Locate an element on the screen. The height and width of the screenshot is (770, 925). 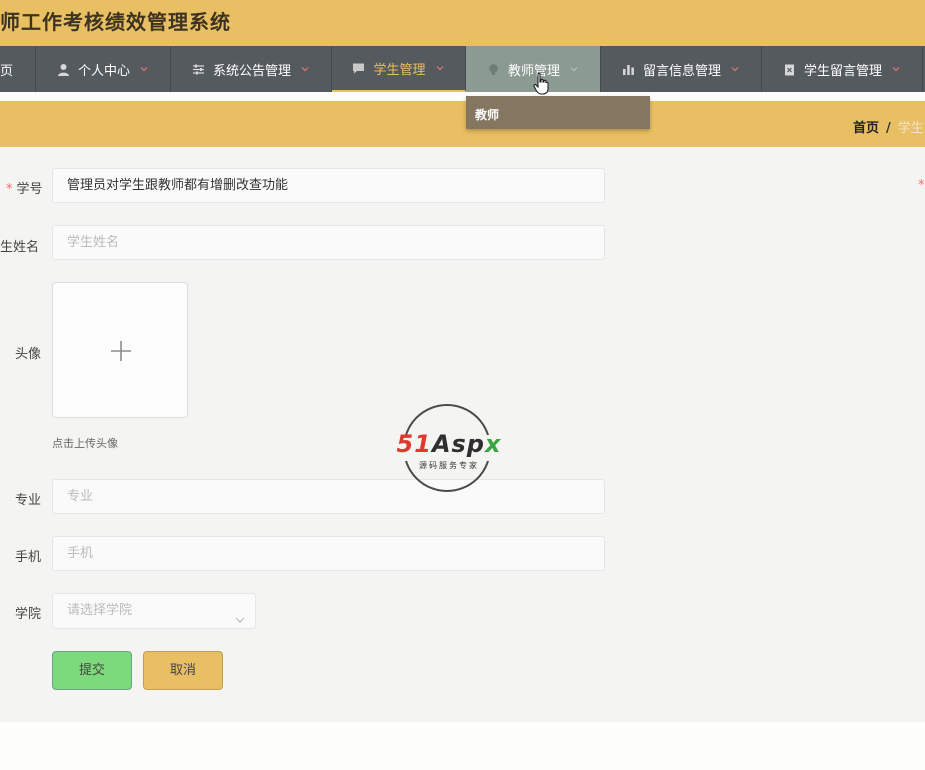
clipboard-icon is located at coordinates (789, 69).